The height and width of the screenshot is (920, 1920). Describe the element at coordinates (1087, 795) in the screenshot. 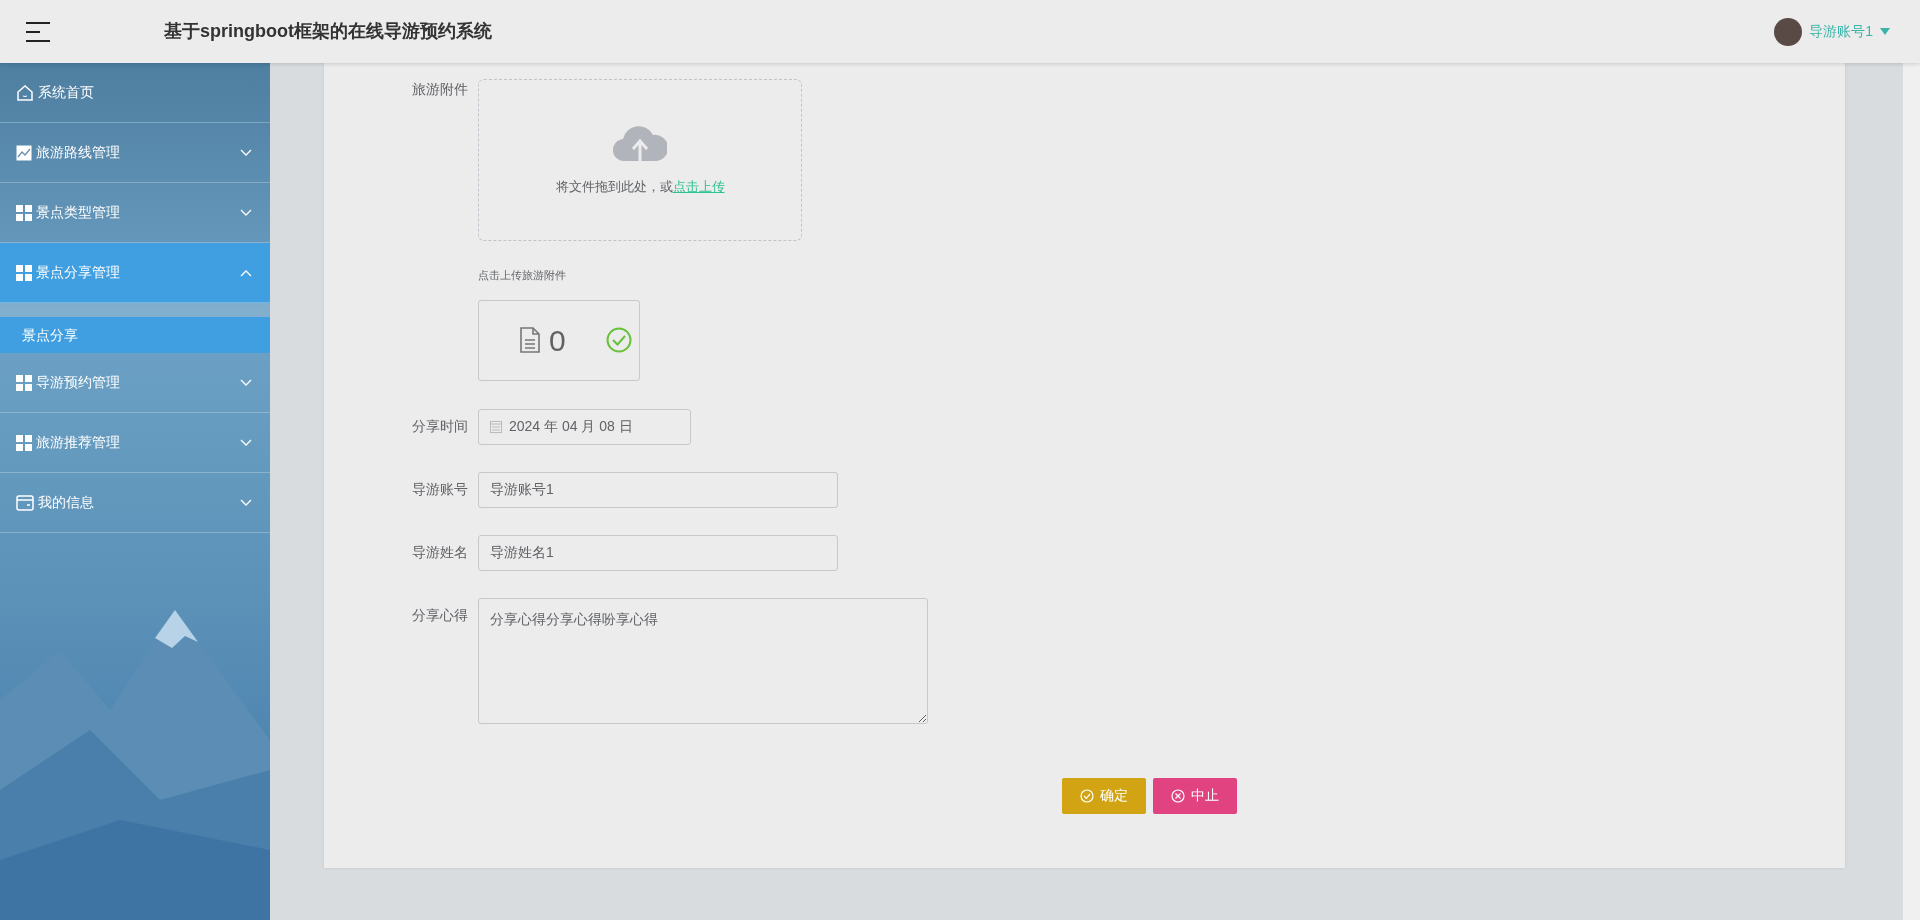

I see `check-circle-icon` at that location.